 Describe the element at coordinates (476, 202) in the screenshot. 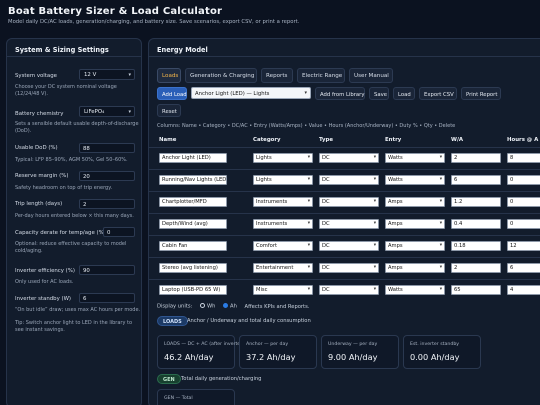

I see `value-input: 1.2` at that location.